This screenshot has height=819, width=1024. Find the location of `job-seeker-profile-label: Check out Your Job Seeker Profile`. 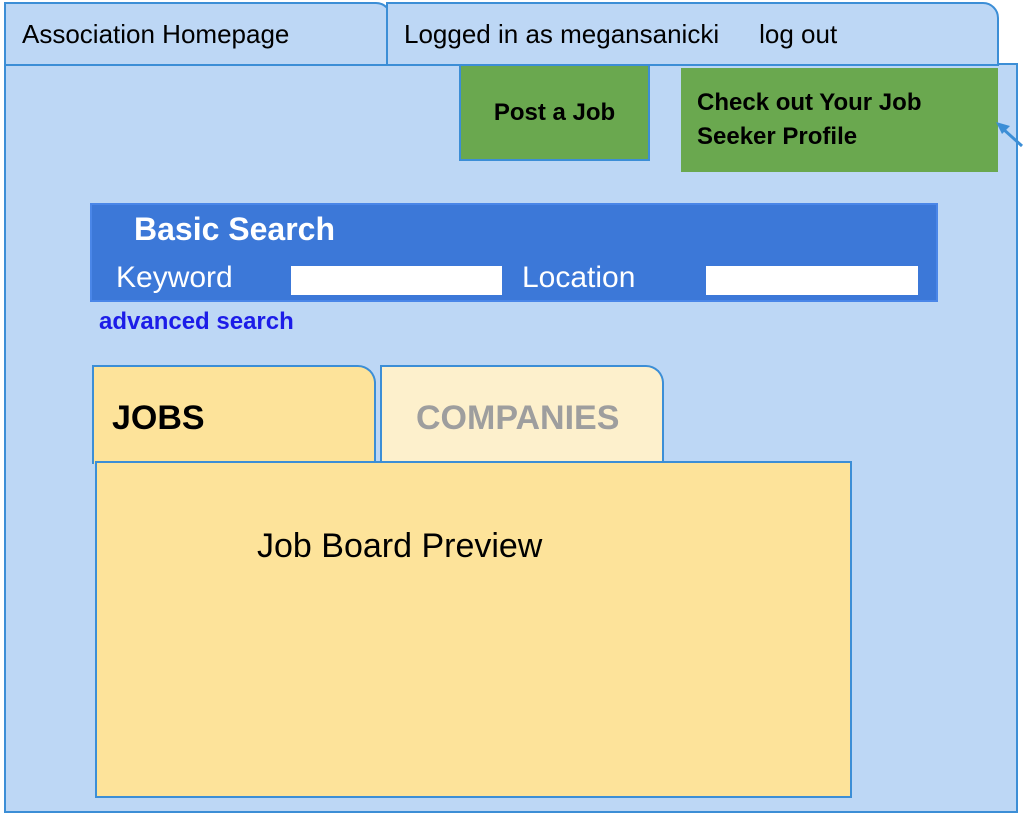

job-seeker-profile-label: Check out Your Job Seeker Profile is located at coordinates (809, 119).